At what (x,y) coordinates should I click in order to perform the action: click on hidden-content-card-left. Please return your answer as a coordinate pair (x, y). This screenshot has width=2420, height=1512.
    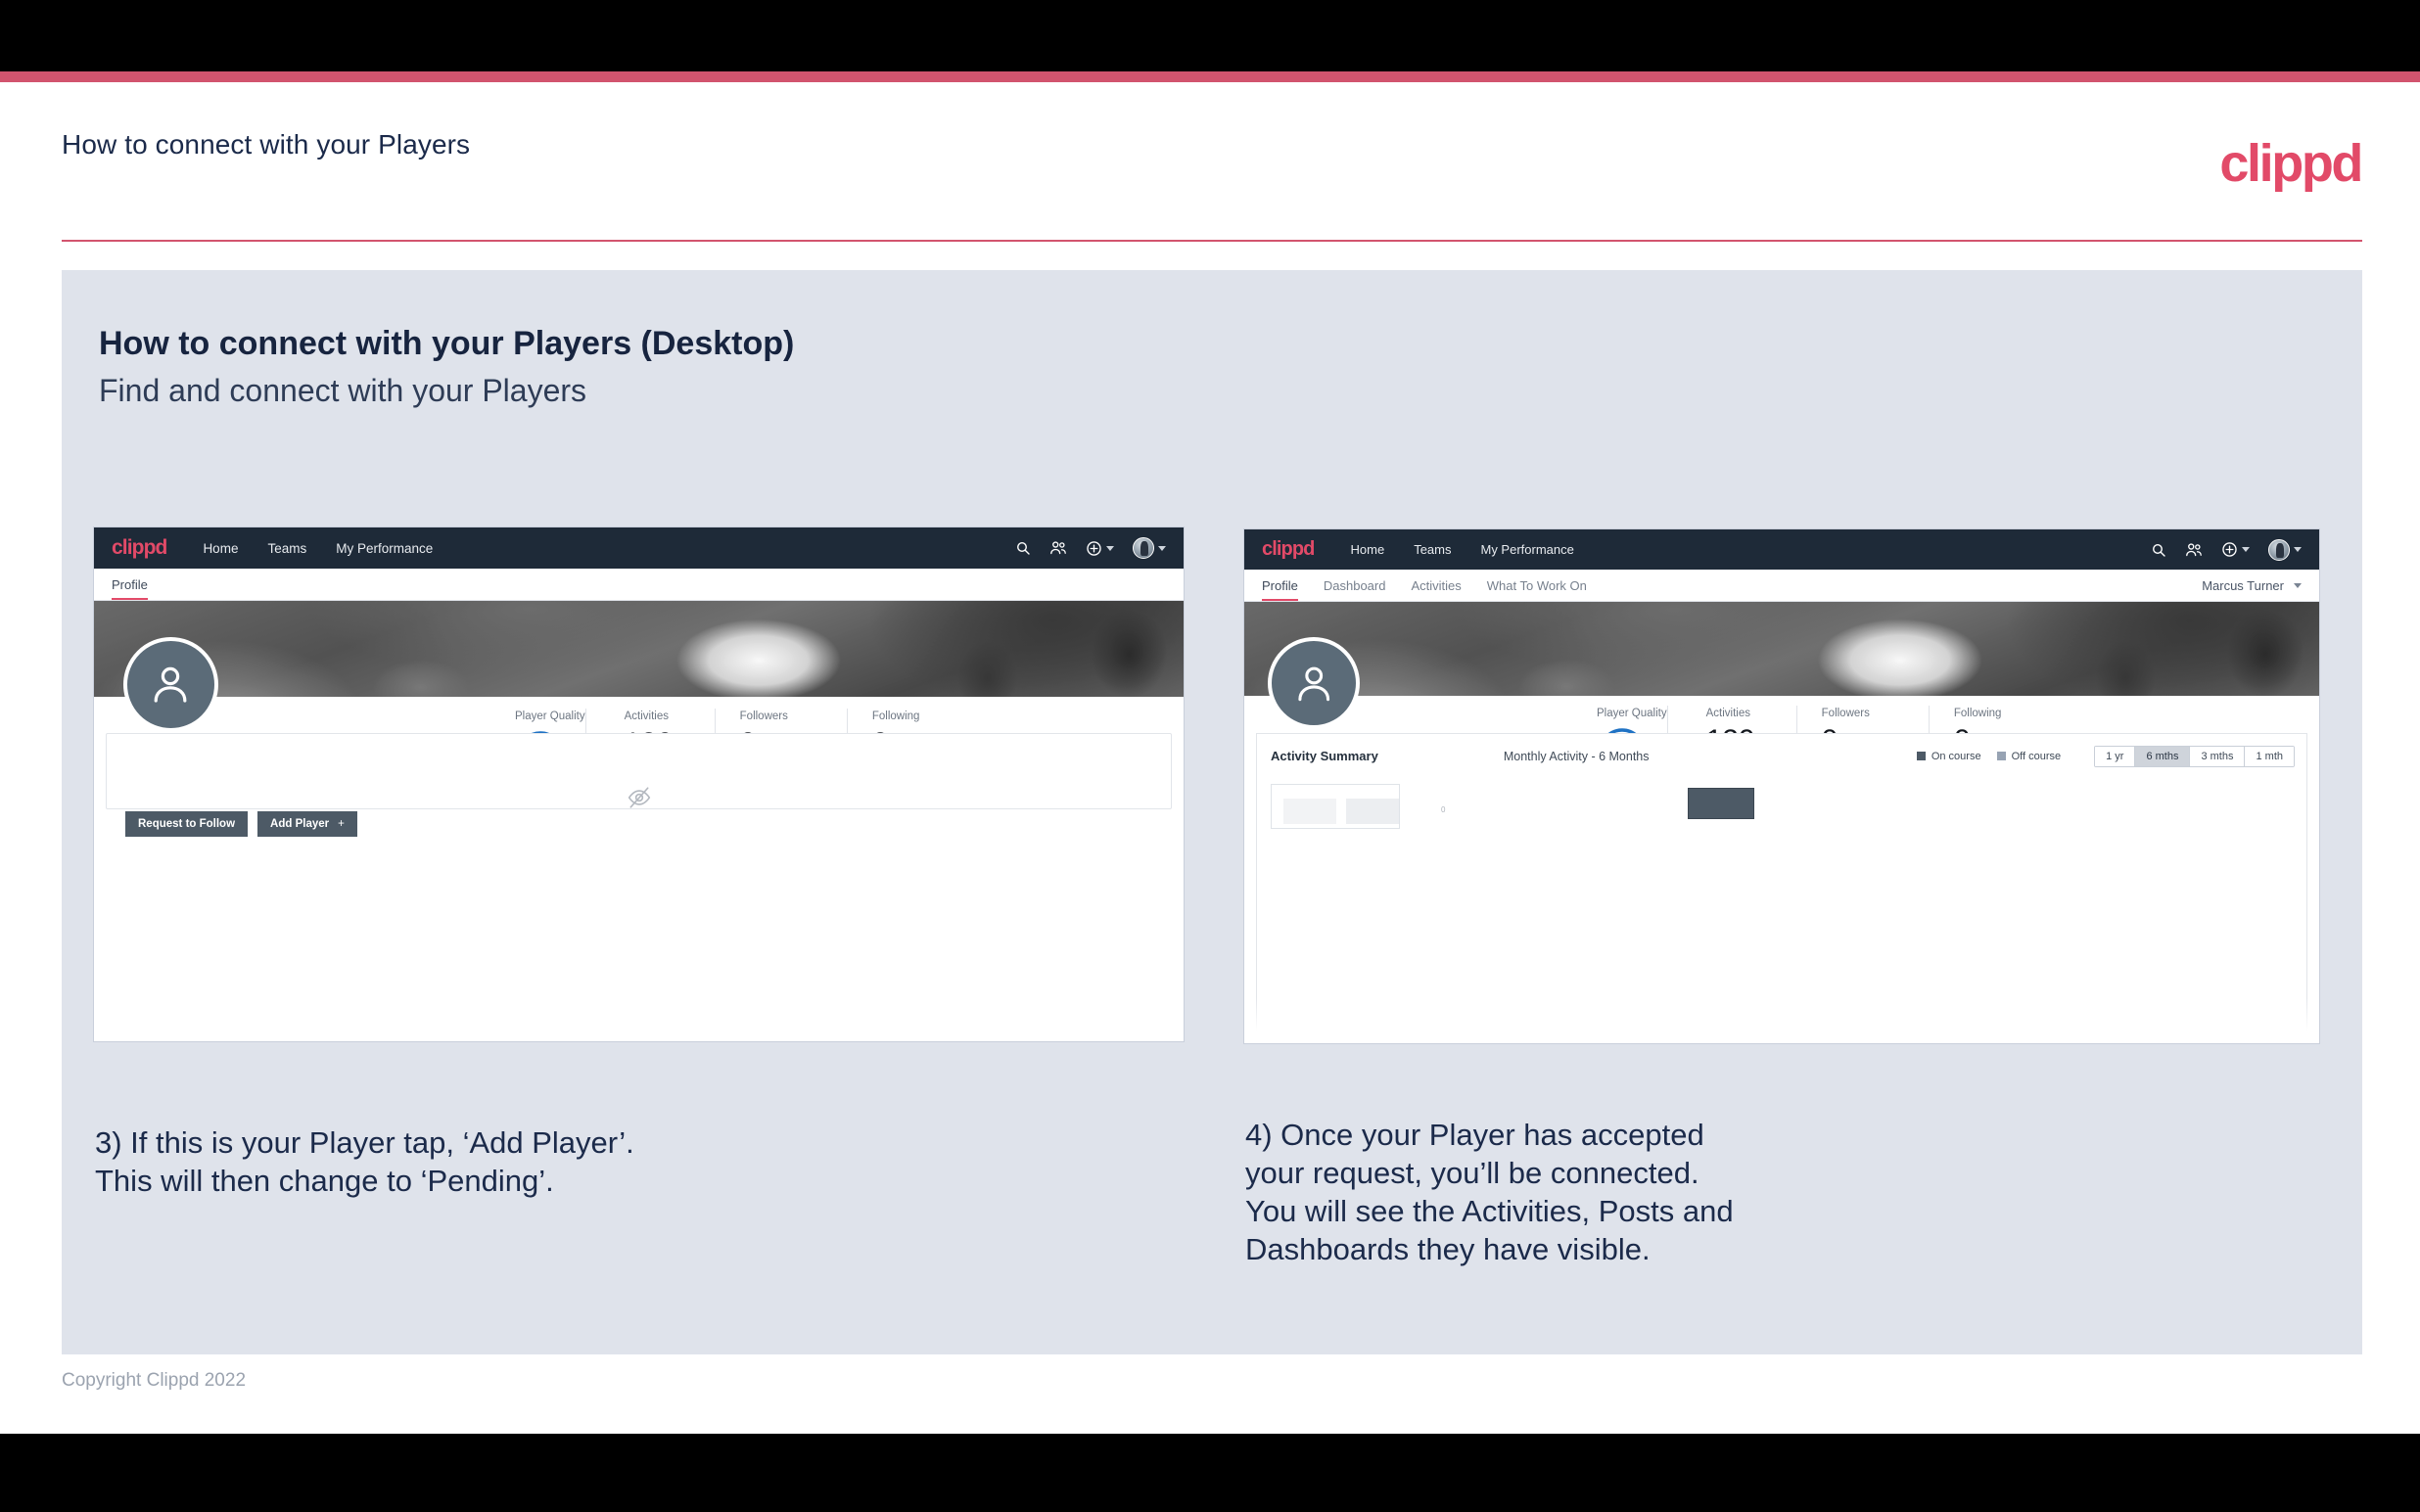
    Looking at the image, I should click on (639, 771).